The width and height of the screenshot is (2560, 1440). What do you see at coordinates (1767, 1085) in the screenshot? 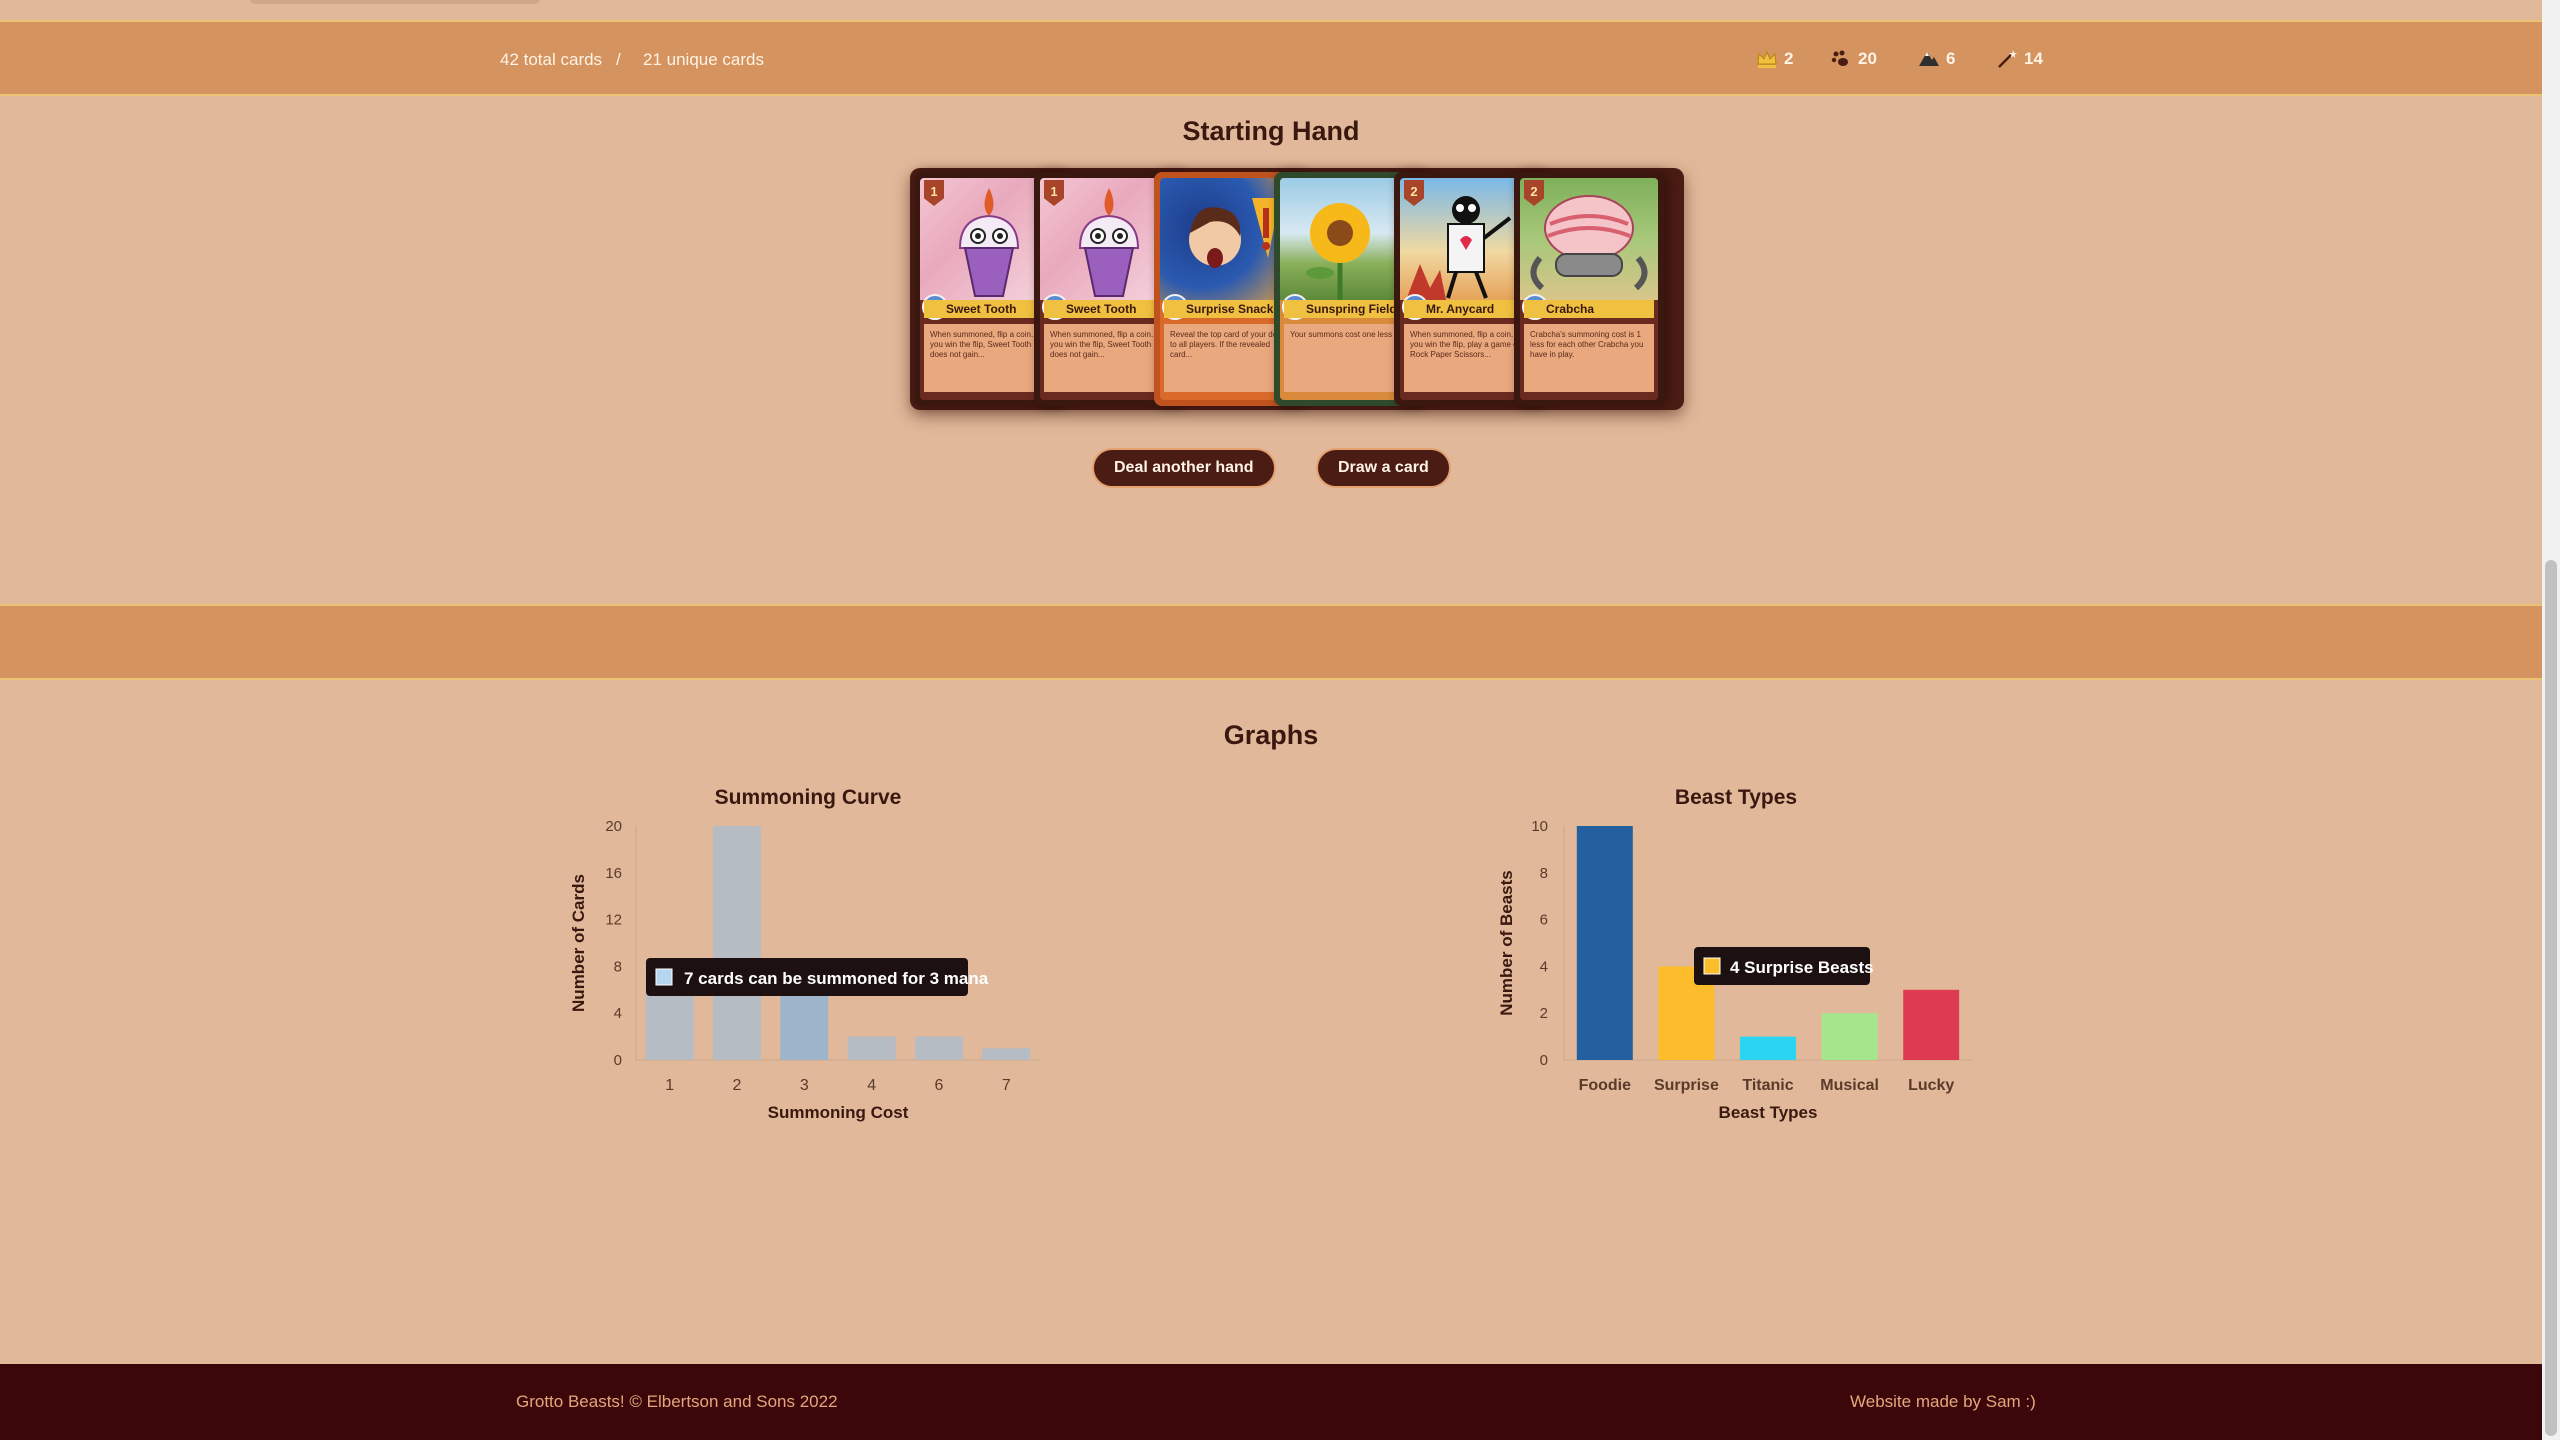
I see `x-tick-label: Titanic` at bounding box center [1767, 1085].